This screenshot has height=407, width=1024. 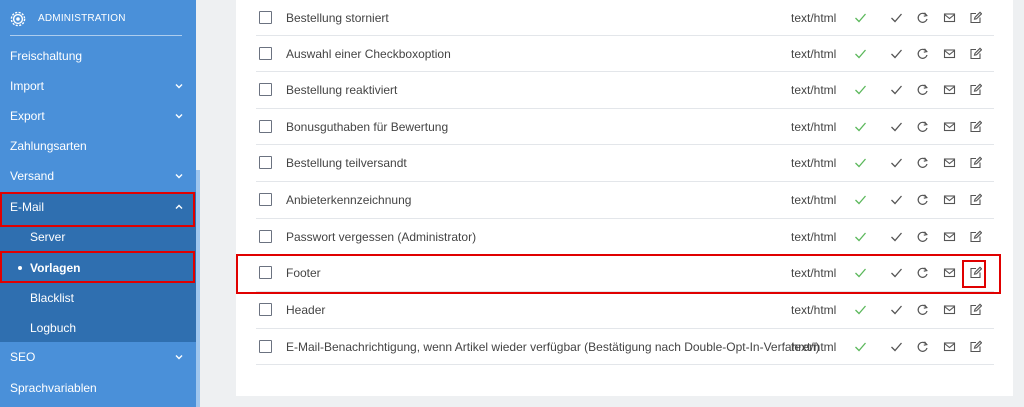 I want to click on submenu-item-server: Server, so click(x=98, y=237).